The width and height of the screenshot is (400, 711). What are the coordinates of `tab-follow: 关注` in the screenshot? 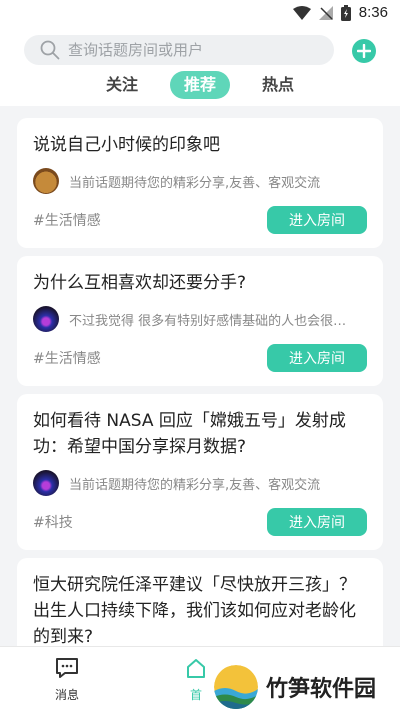 It's located at (122, 85).